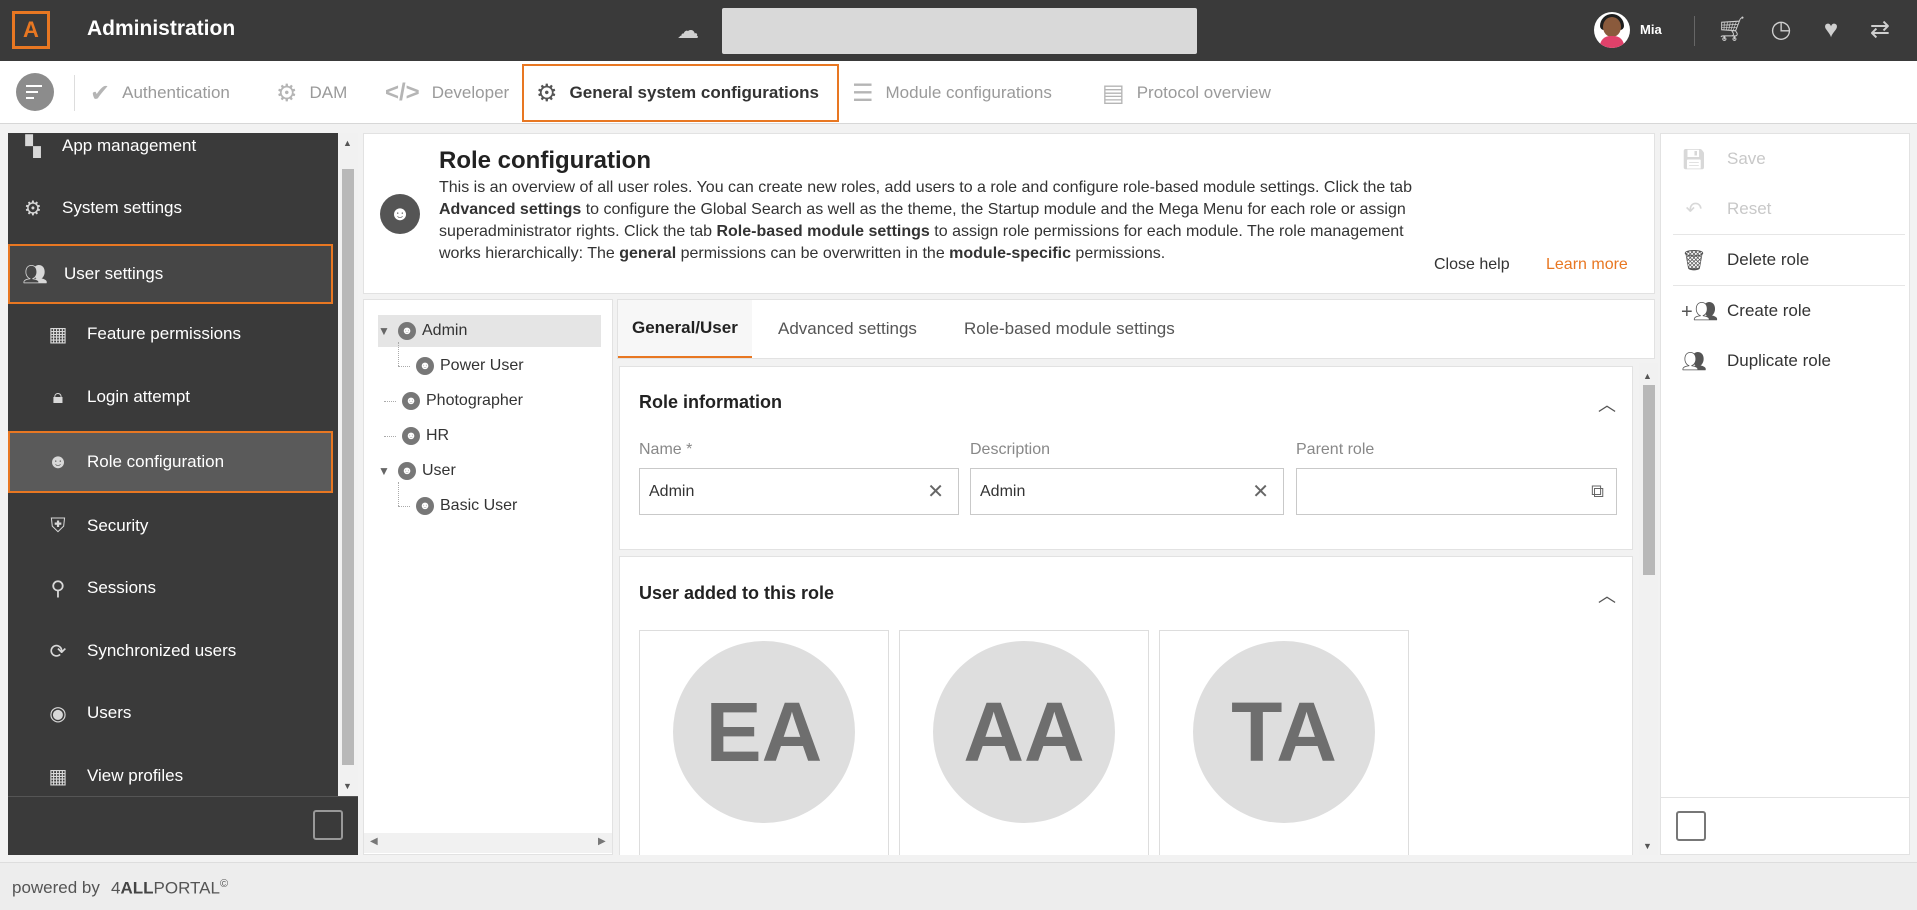 This screenshot has height=910, width=1917. I want to click on app-logo: A, so click(31, 30).